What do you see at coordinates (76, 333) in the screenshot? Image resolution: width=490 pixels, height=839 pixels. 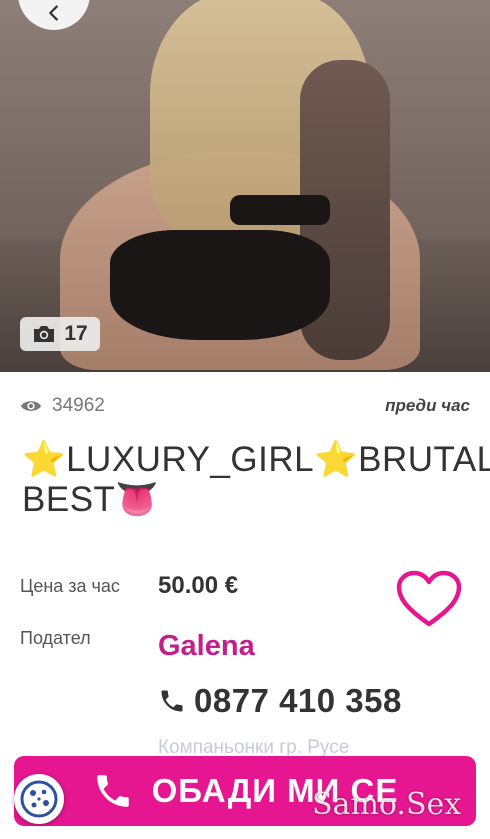 I see `photo-count: 17` at bounding box center [76, 333].